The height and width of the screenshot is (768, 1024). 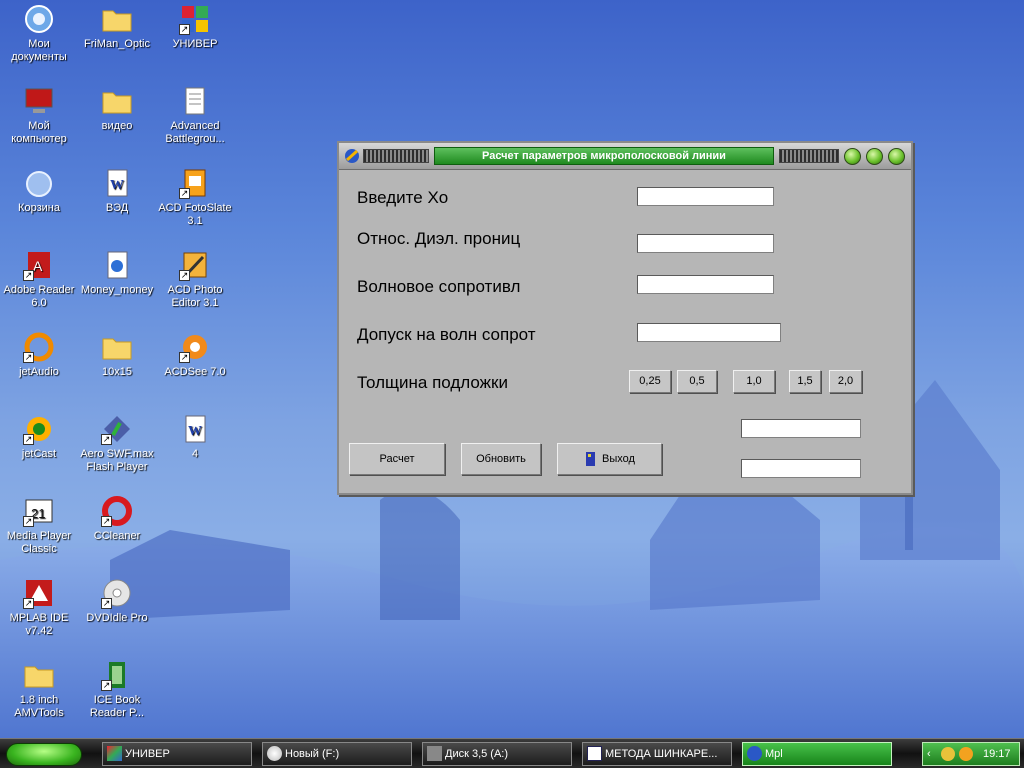 I want to click on taskbar-item-floppy: Диск 3,5 (A:), so click(x=497, y=754).